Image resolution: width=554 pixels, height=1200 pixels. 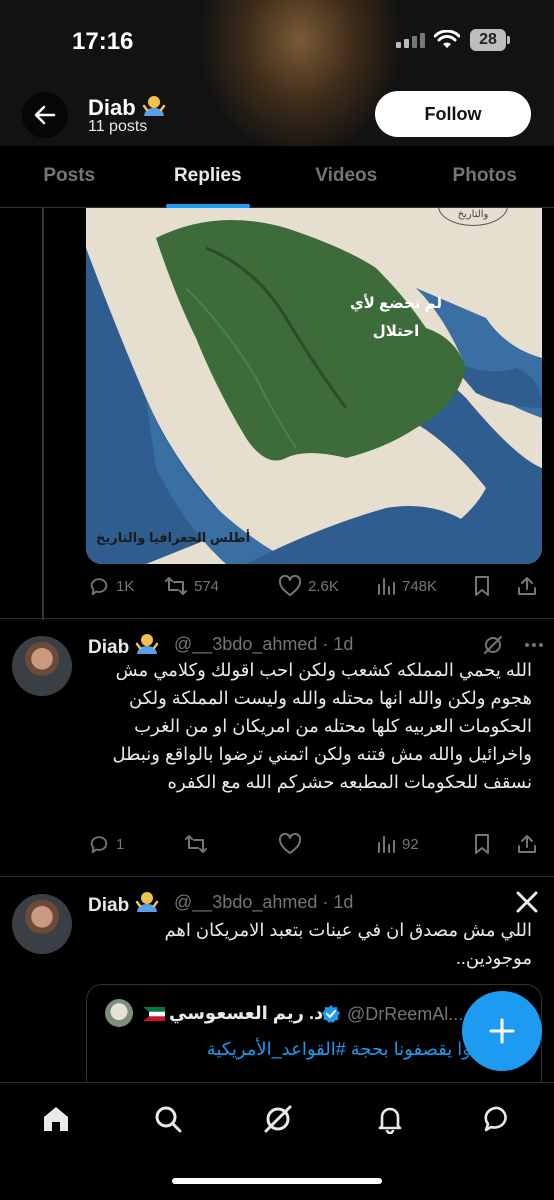 What do you see at coordinates (396, 303) in the screenshot?
I see `map-label-line1: لم تخضع لأي` at bounding box center [396, 303].